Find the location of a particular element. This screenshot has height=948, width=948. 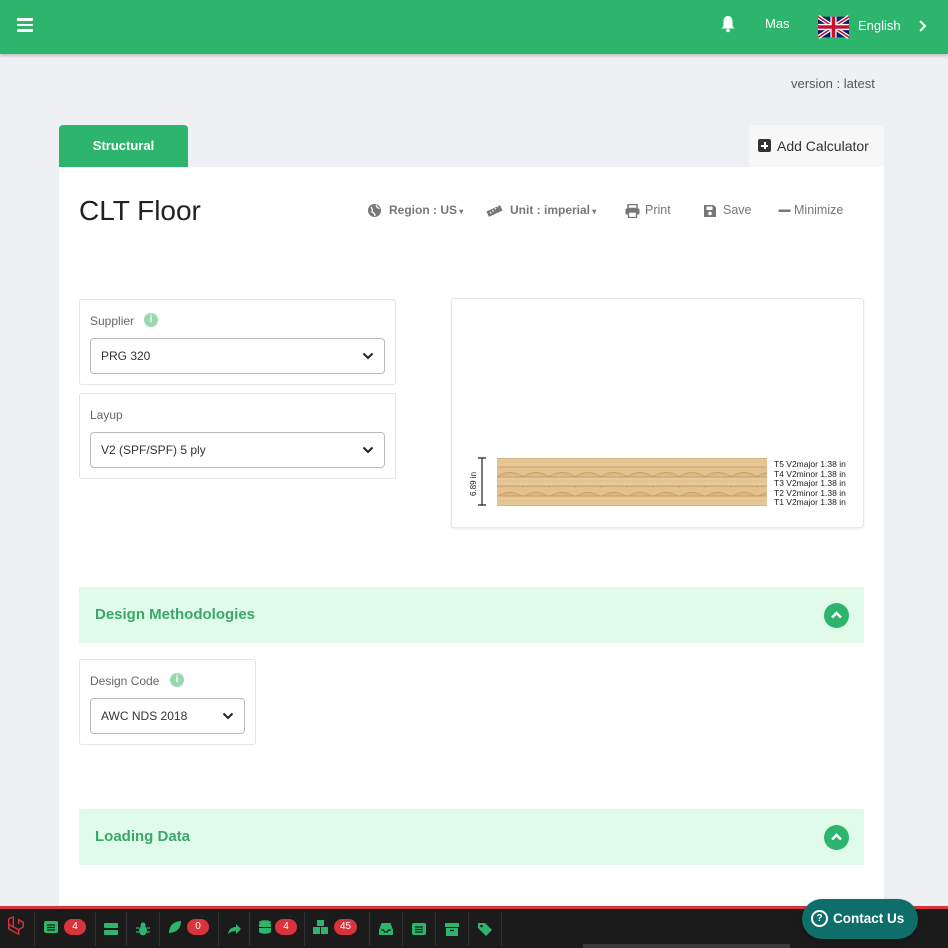

messages-badge: 4 is located at coordinates (75, 927).